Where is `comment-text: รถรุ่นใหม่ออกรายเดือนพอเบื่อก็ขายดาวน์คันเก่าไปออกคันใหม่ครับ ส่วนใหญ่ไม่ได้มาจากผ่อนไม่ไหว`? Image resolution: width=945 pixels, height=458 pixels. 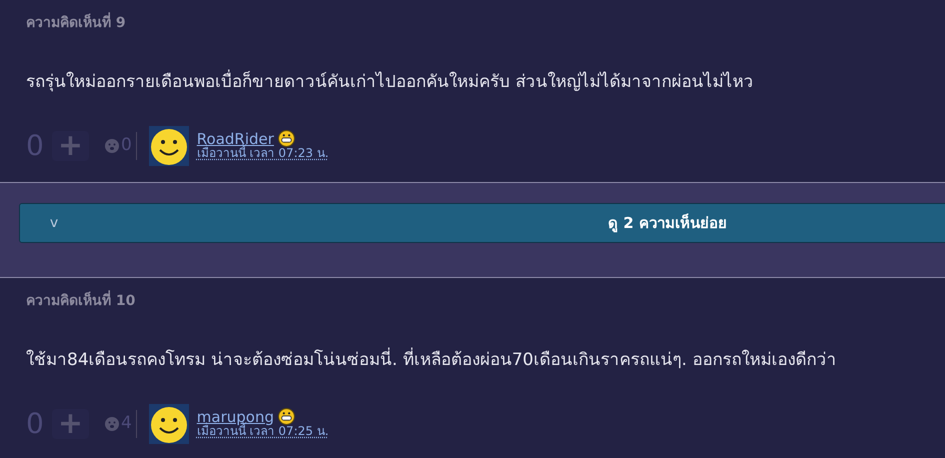
comment-text: รถรุ่นใหม่ออกรายเดือนพอเบื่อก็ขายดาวน์คันเก่าไปออกคันใหม่ครับ ส่วนใหญ่ไม่ได้มาจากผ่อนไม่ไหว is located at coordinates (390, 83).